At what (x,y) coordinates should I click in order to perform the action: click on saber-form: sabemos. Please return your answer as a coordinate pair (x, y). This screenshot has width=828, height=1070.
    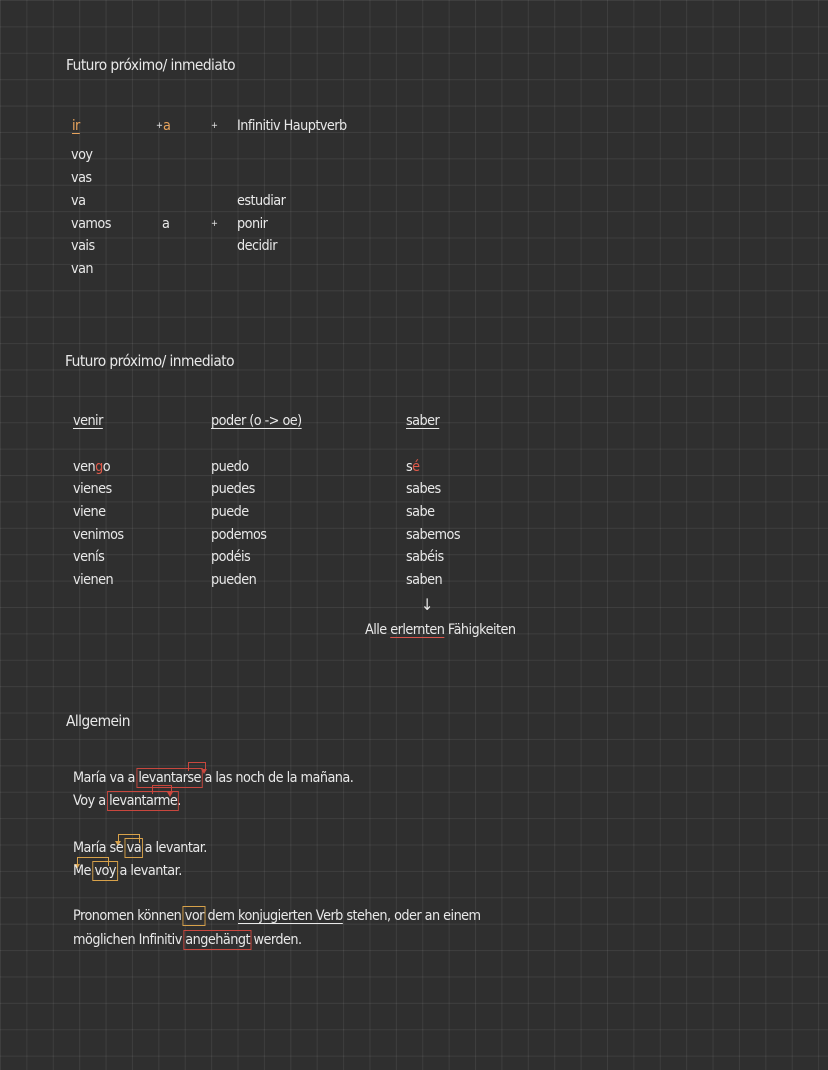
    Looking at the image, I should click on (433, 535).